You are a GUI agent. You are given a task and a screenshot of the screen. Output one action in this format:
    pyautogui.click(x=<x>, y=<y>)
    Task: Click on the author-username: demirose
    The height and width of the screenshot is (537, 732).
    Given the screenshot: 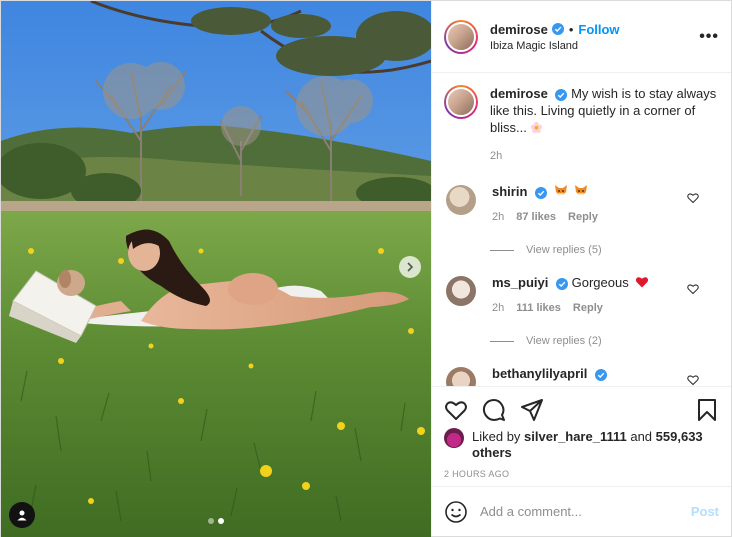 What is the action you would take?
    pyautogui.click(x=519, y=29)
    